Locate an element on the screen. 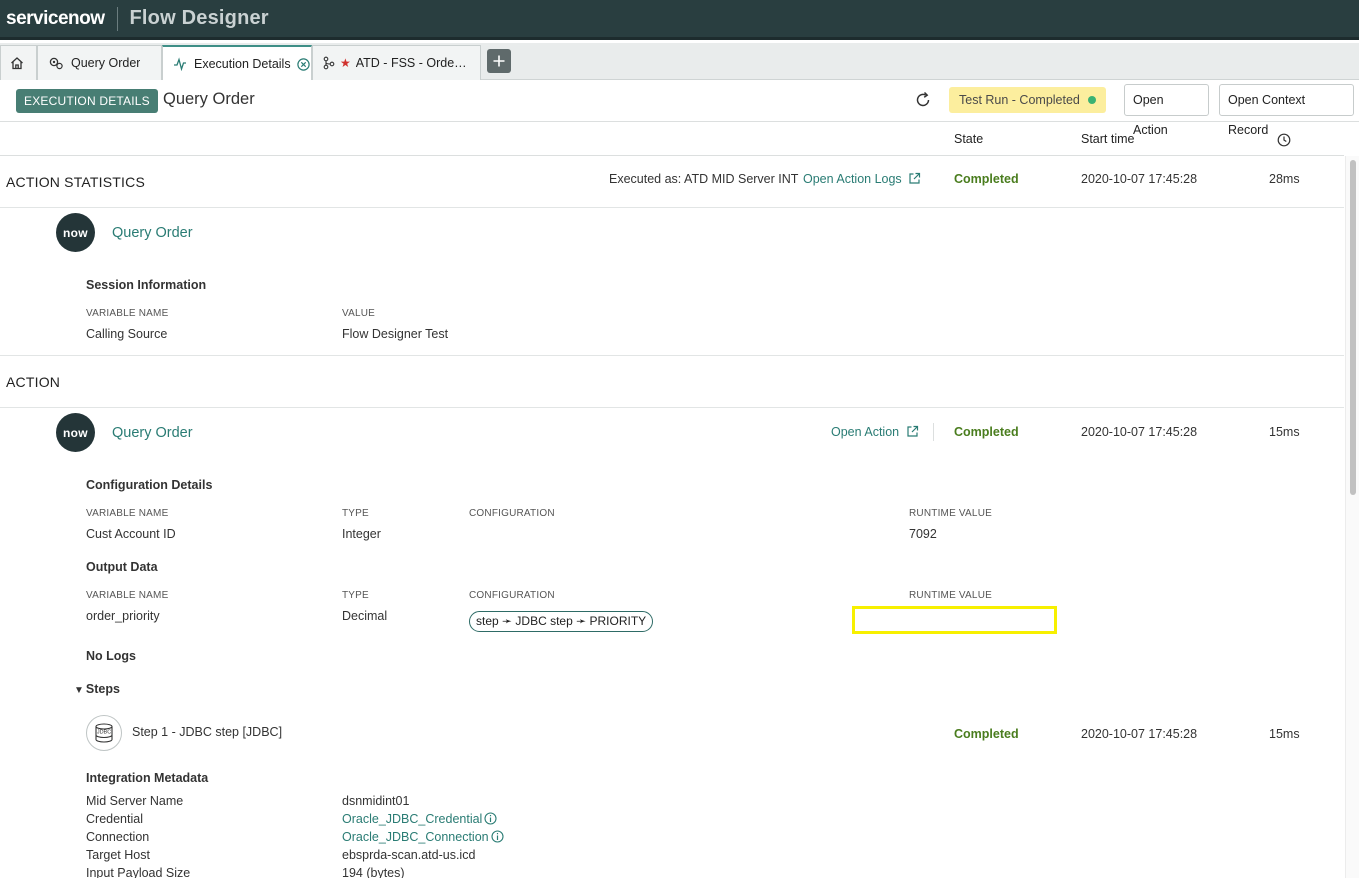 The width and height of the screenshot is (1359, 878). data-pill: step ➛ JDBC step ➛ PRIORITY is located at coordinates (561, 621).